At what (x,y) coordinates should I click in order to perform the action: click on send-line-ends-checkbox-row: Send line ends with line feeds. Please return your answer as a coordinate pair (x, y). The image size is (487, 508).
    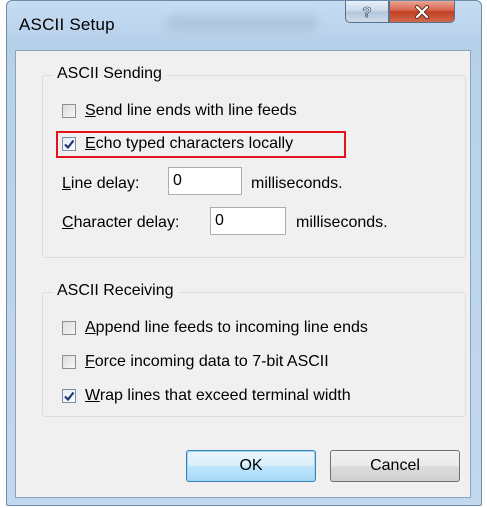
    Looking at the image, I should click on (179, 111).